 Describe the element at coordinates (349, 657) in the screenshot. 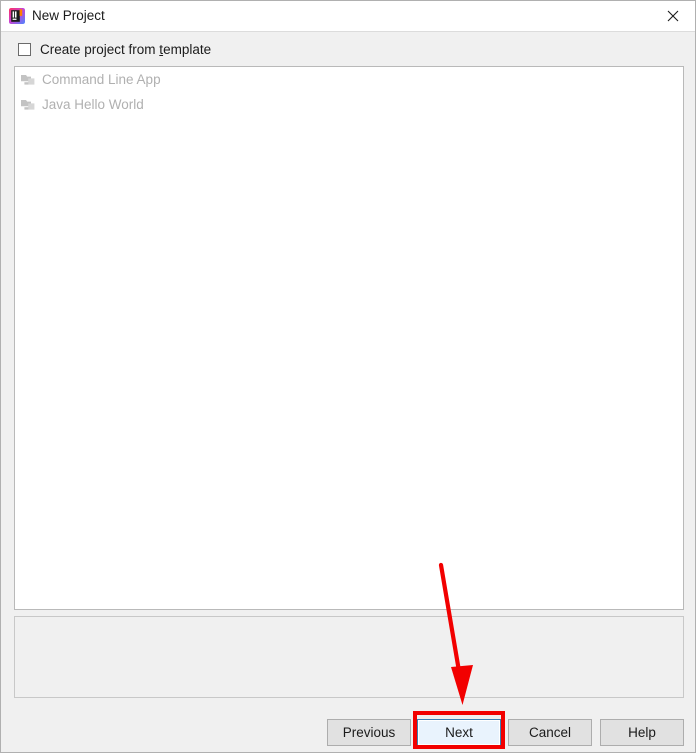

I see `template-description-panel` at that location.